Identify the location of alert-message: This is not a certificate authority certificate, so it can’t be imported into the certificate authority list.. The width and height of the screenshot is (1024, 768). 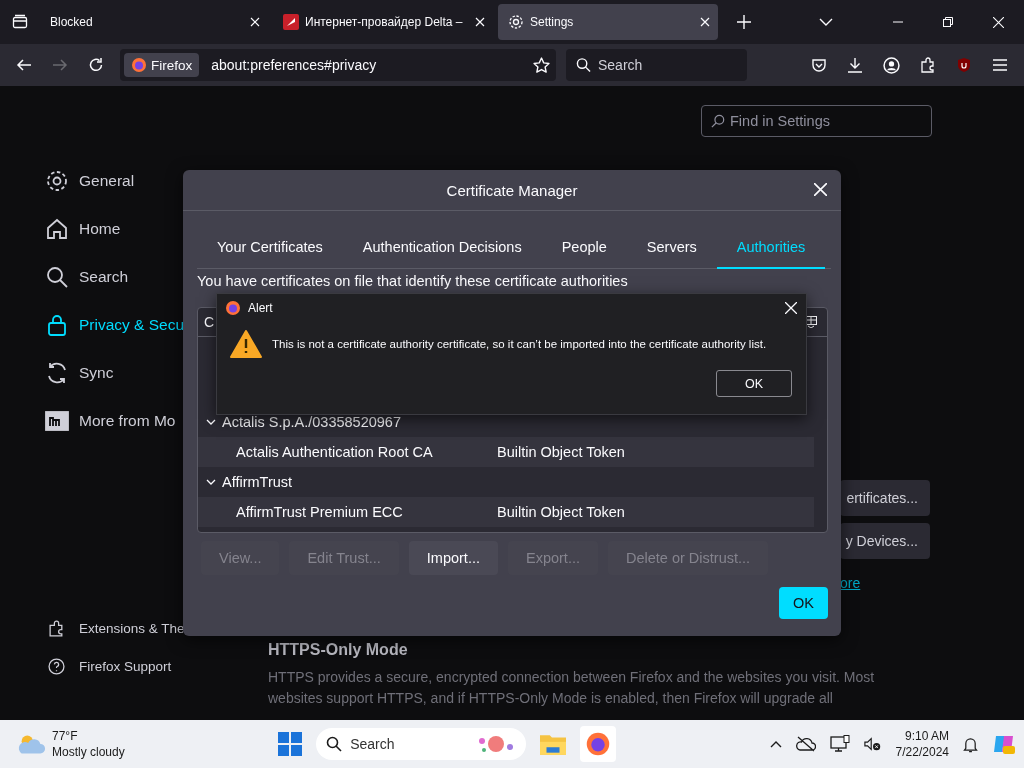
(519, 344).